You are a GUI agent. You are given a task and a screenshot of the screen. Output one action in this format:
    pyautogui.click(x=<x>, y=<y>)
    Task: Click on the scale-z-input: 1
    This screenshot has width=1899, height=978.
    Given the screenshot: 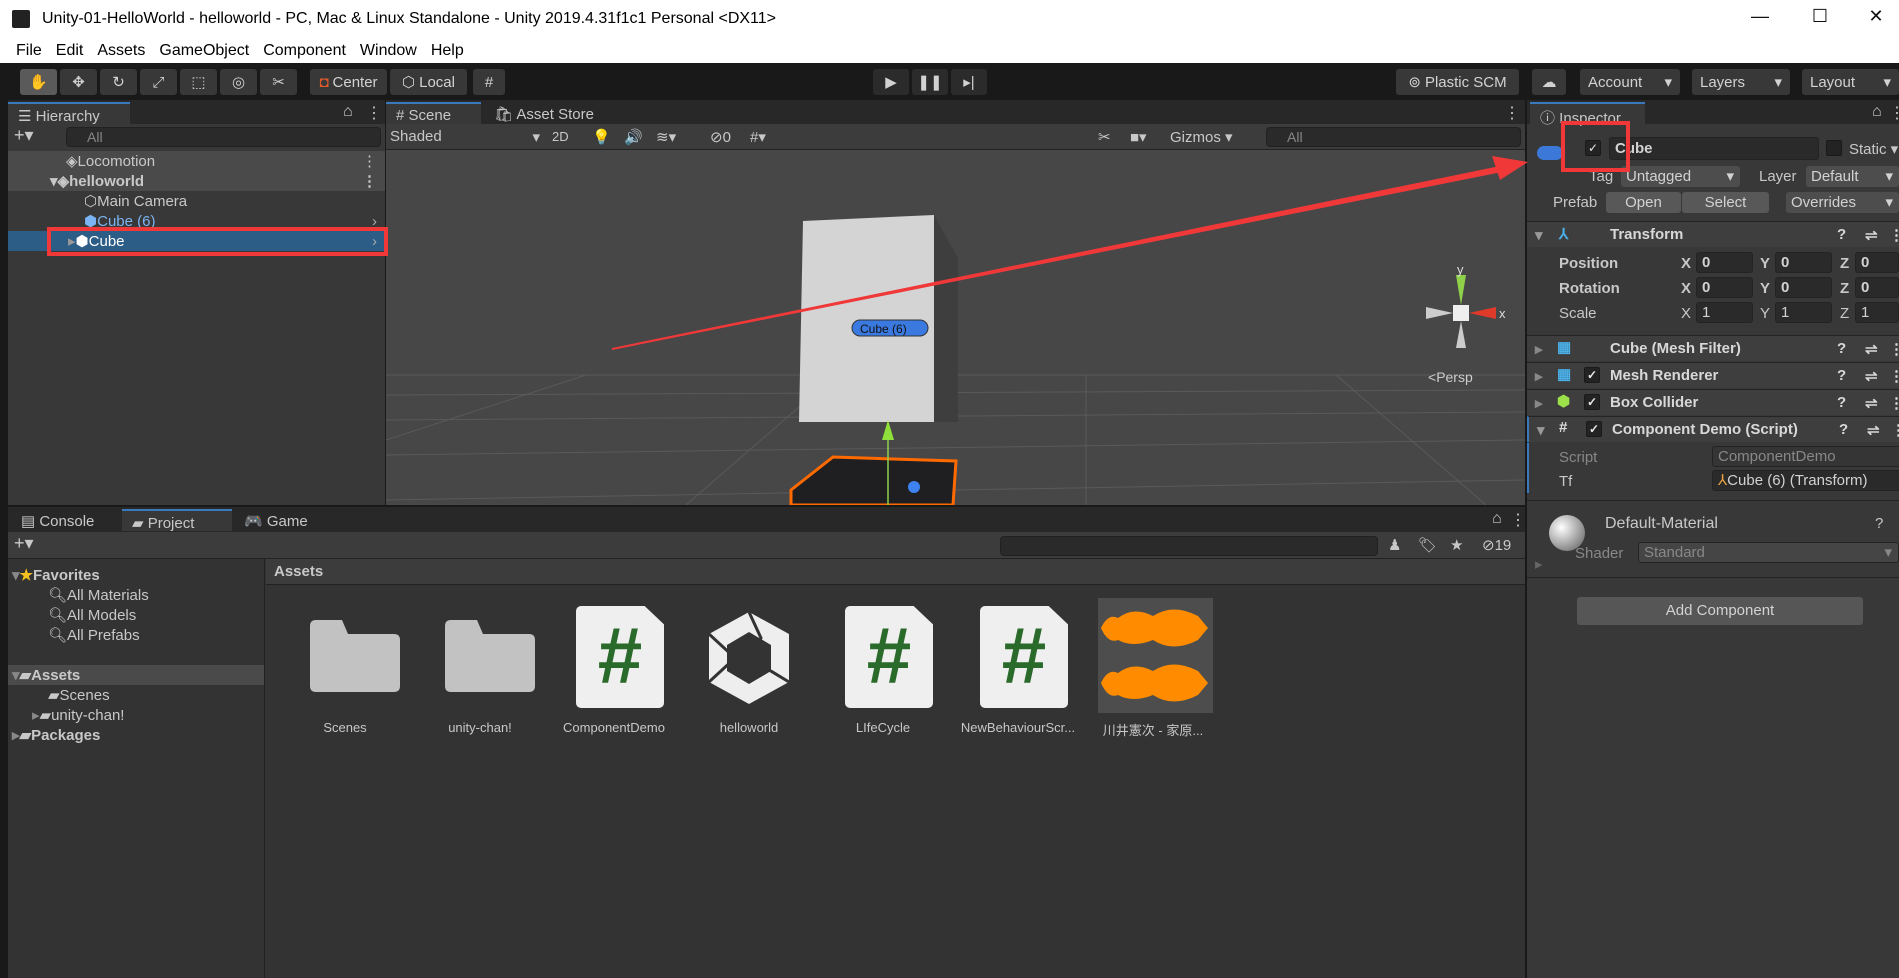 What is the action you would take?
    pyautogui.click(x=1877, y=312)
    